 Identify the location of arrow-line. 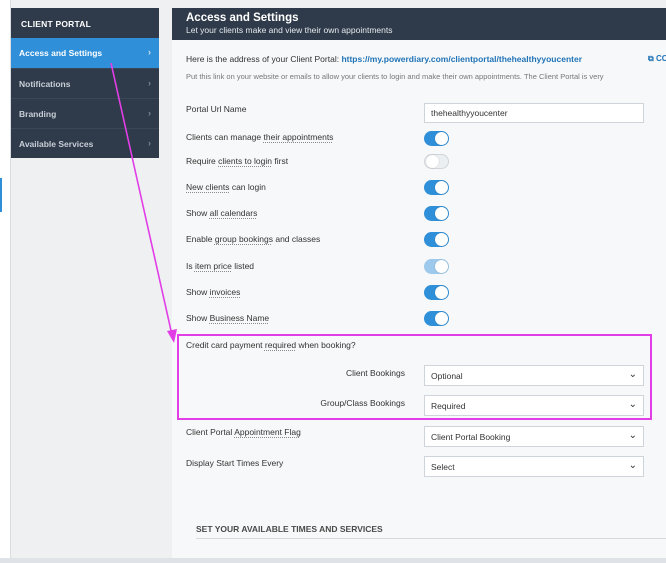
(141, 199).